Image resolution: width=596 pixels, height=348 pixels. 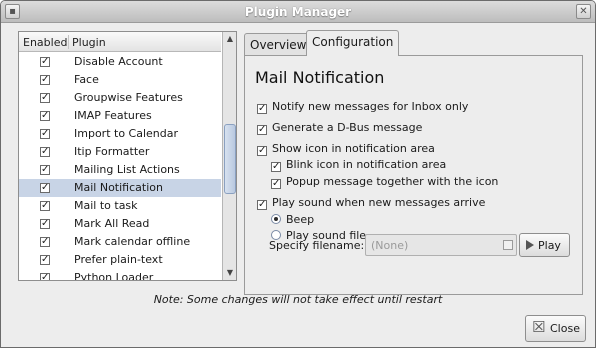 I want to click on plugin-row: ✓ Mailing List Actions, so click(x=120, y=170).